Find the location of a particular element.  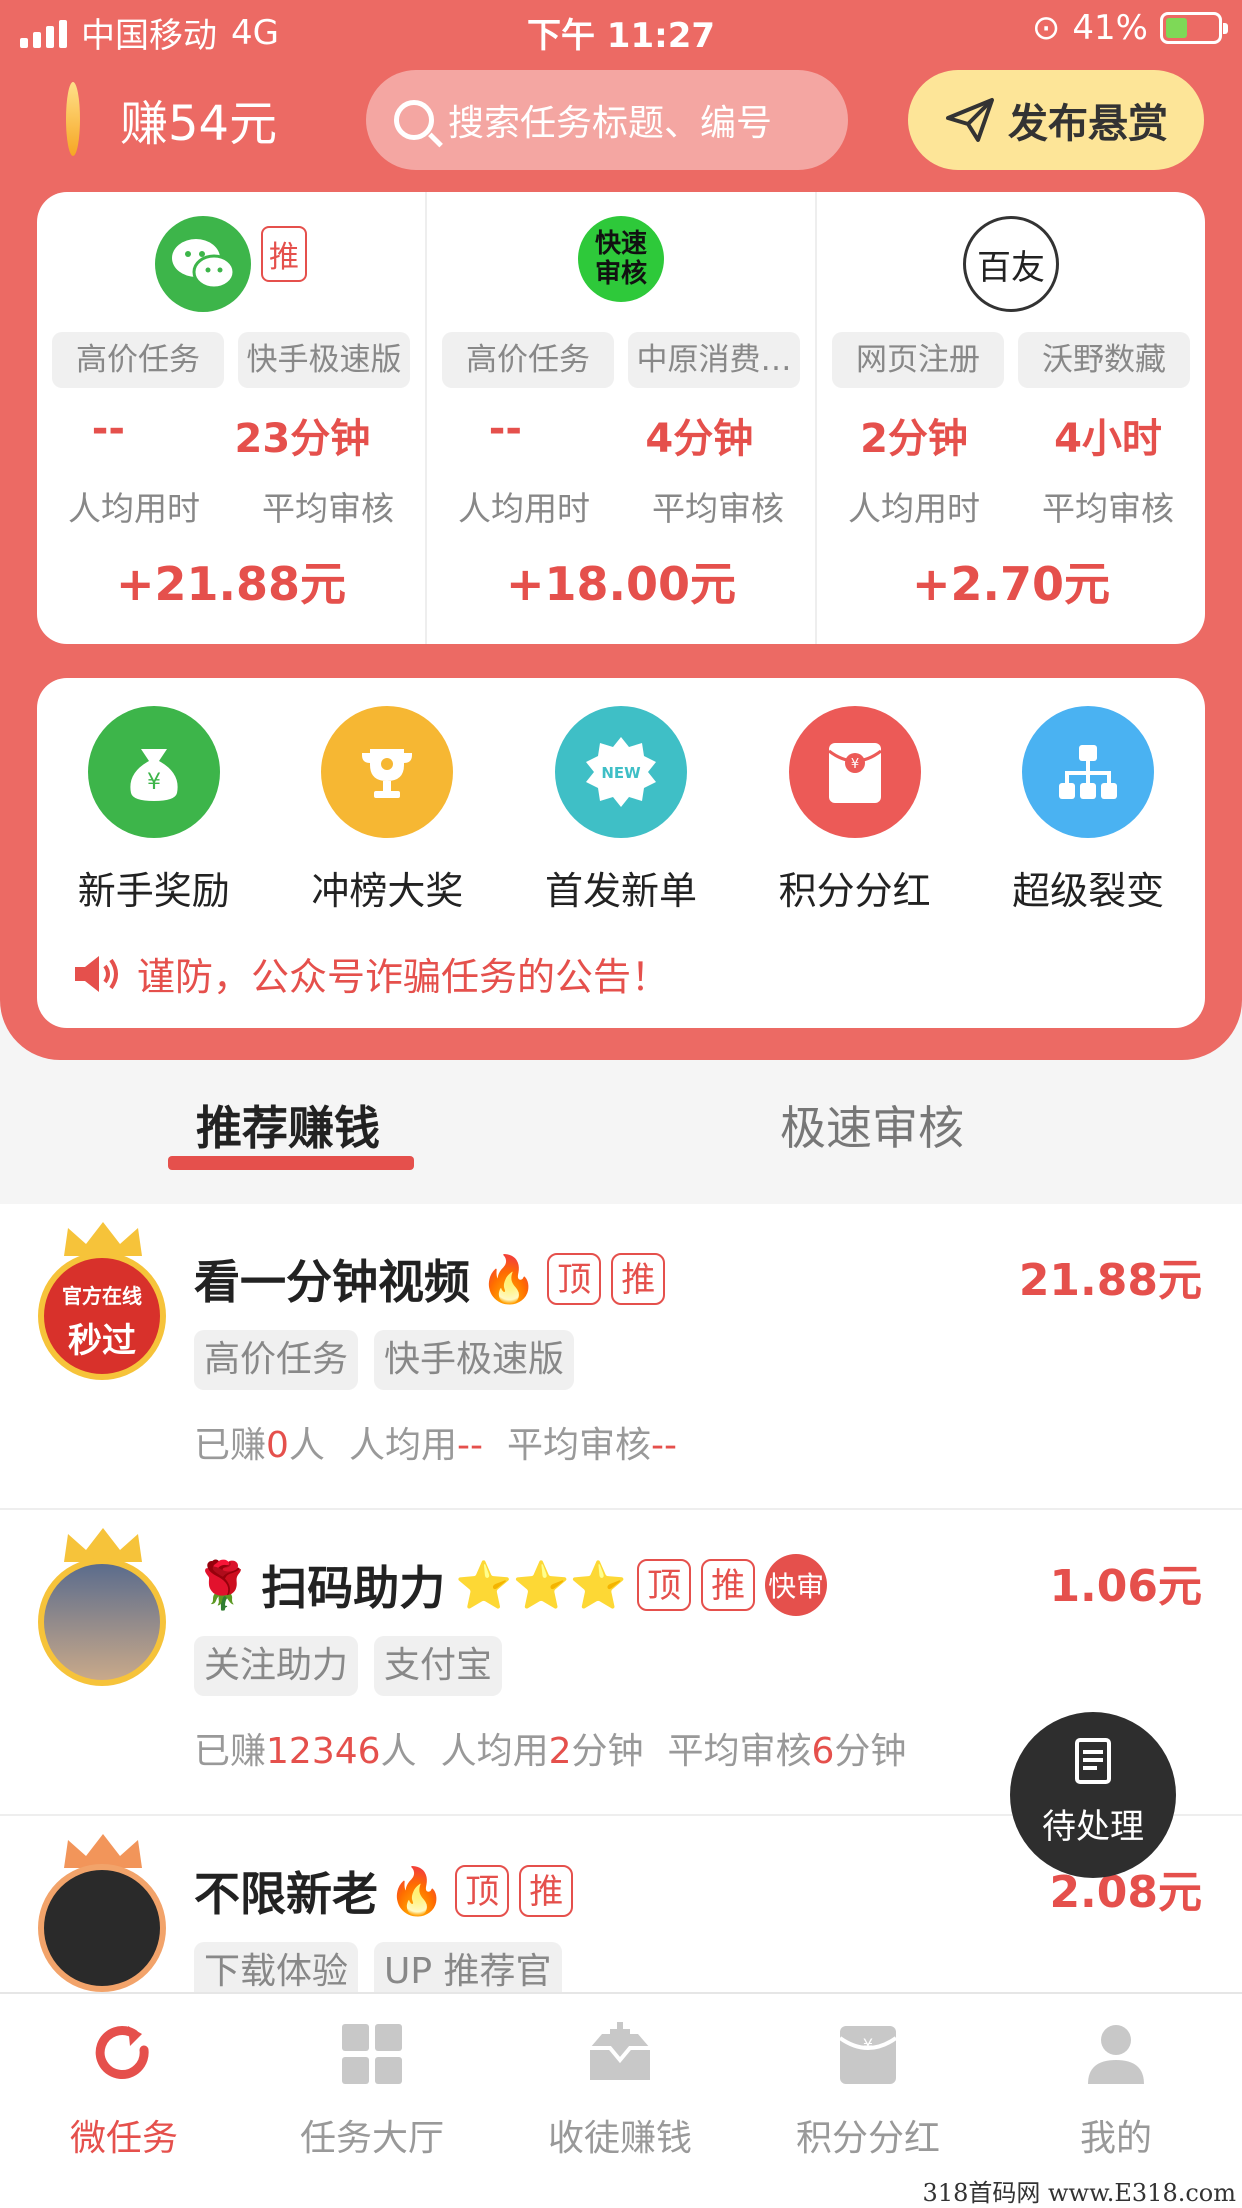

wechat-icon is located at coordinates (203, 264).